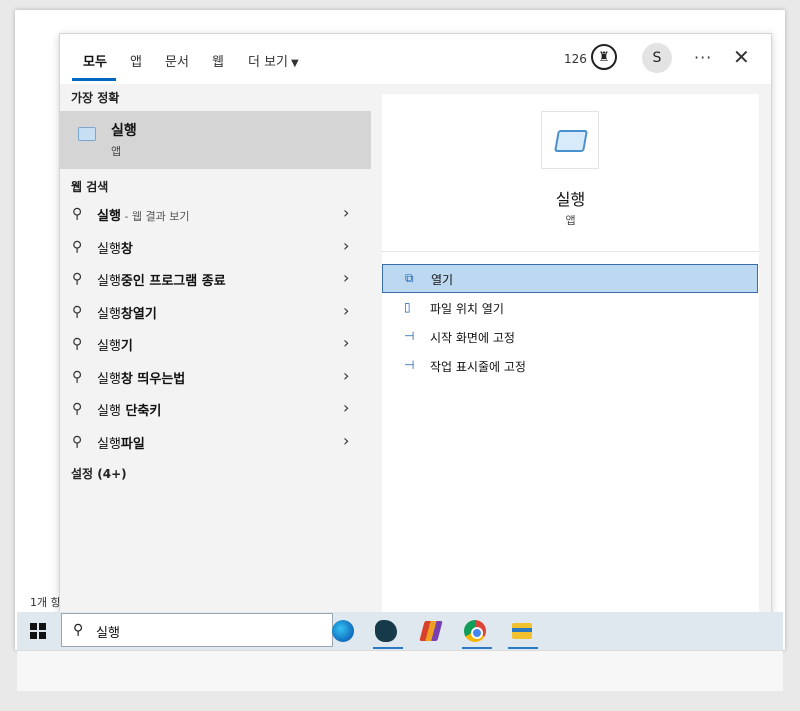  What do you see at coordinates (45, 602) in the screenshot?
I see `desktop-icon-label: 1개 항` at bounding box center [45, 602].